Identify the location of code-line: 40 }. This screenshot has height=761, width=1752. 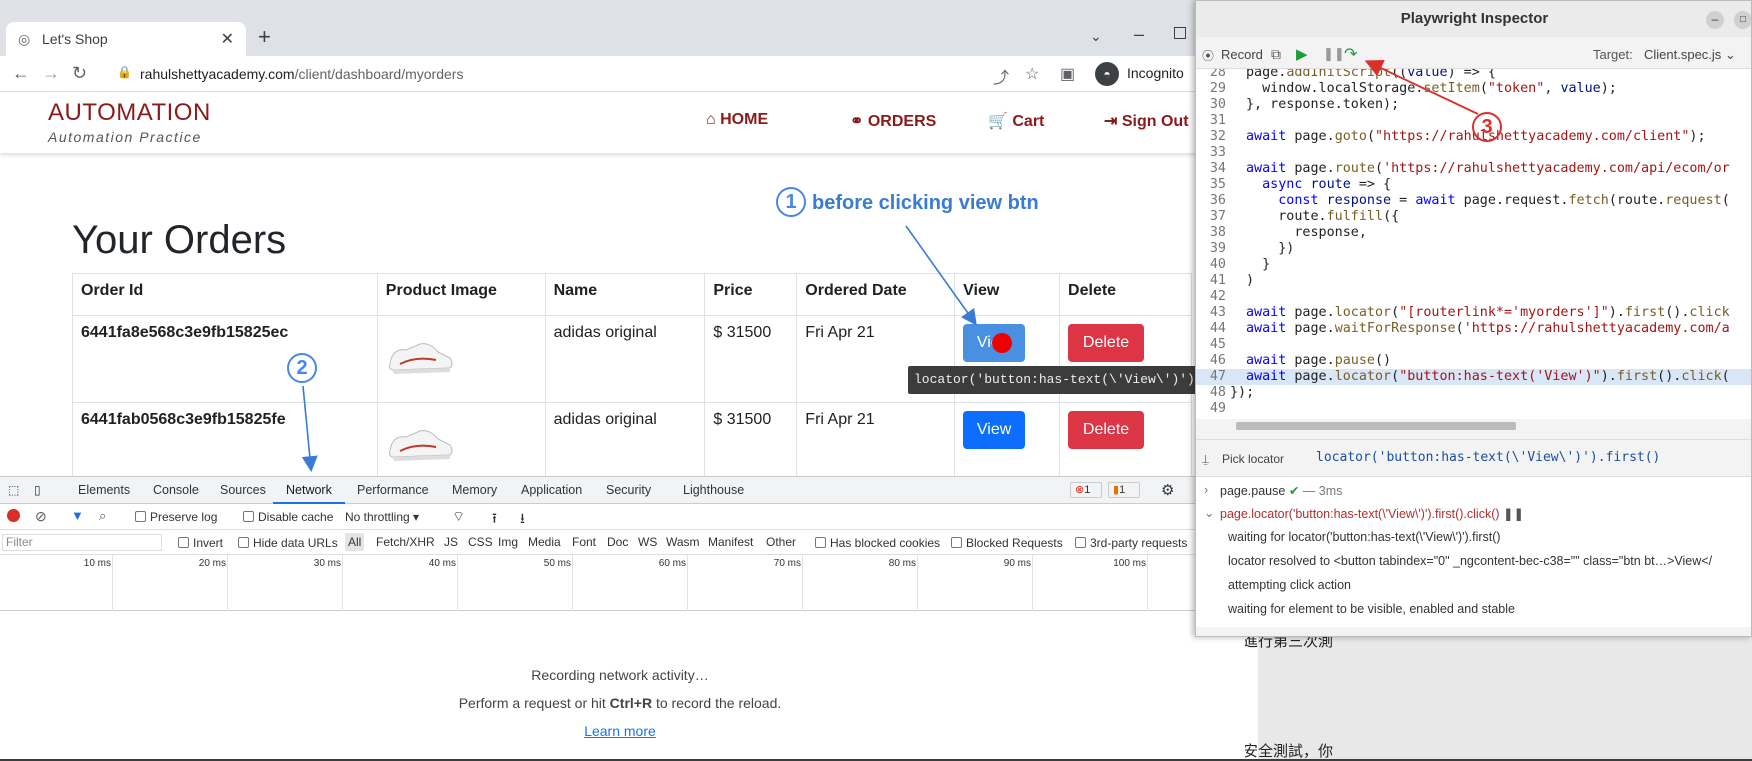
(1240, 264).